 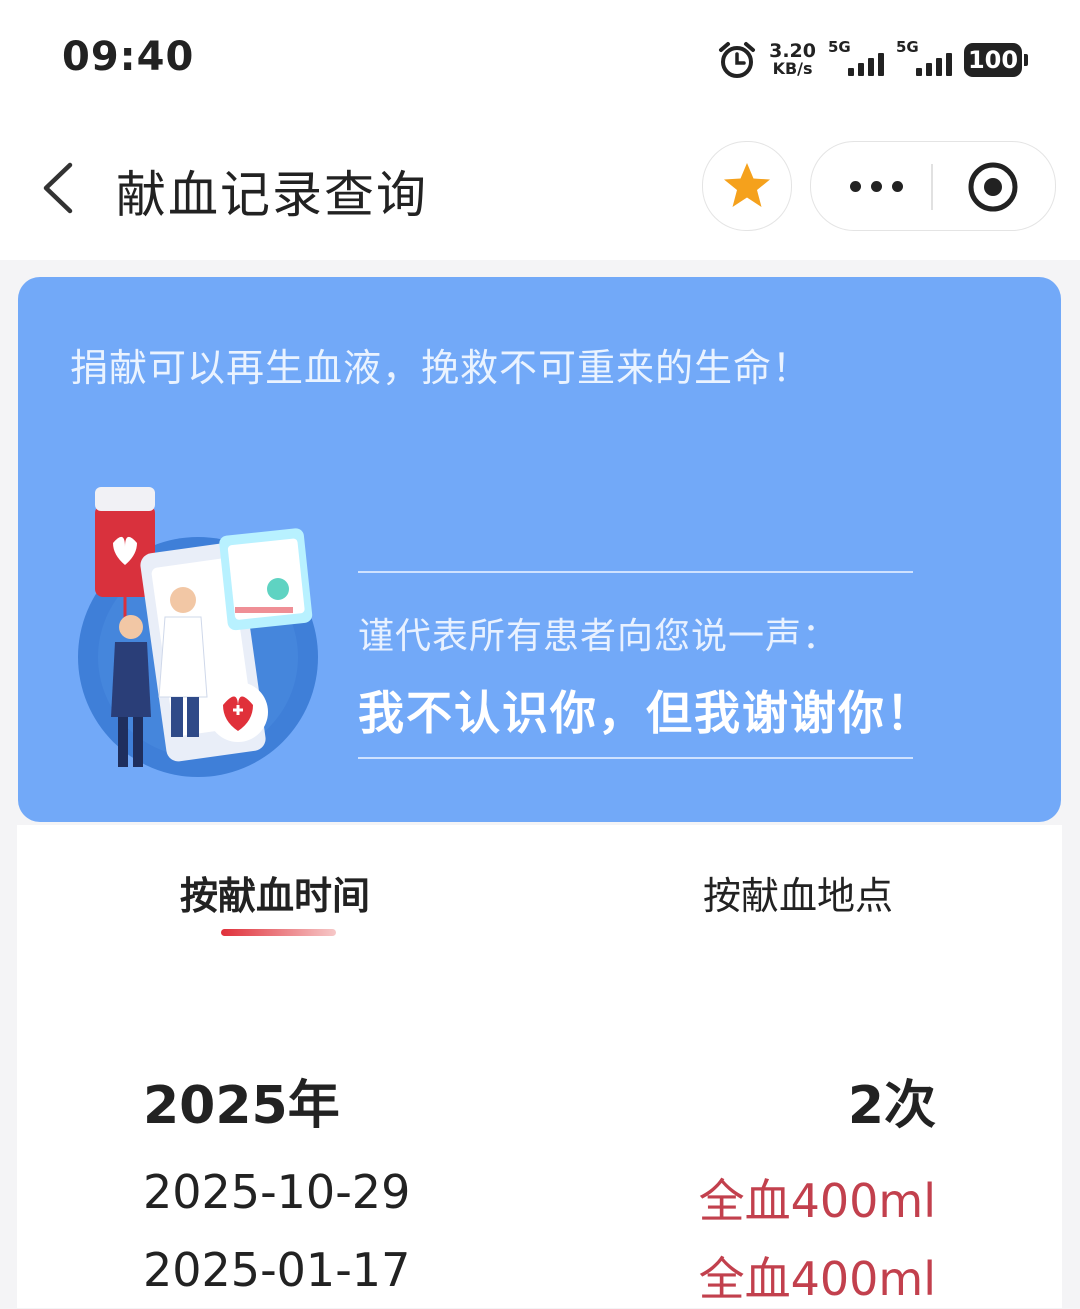 What do you see at coordinates (62, 188) in the screenshot?
I see `back-arrow-icon` at bounding box center [62, 188].